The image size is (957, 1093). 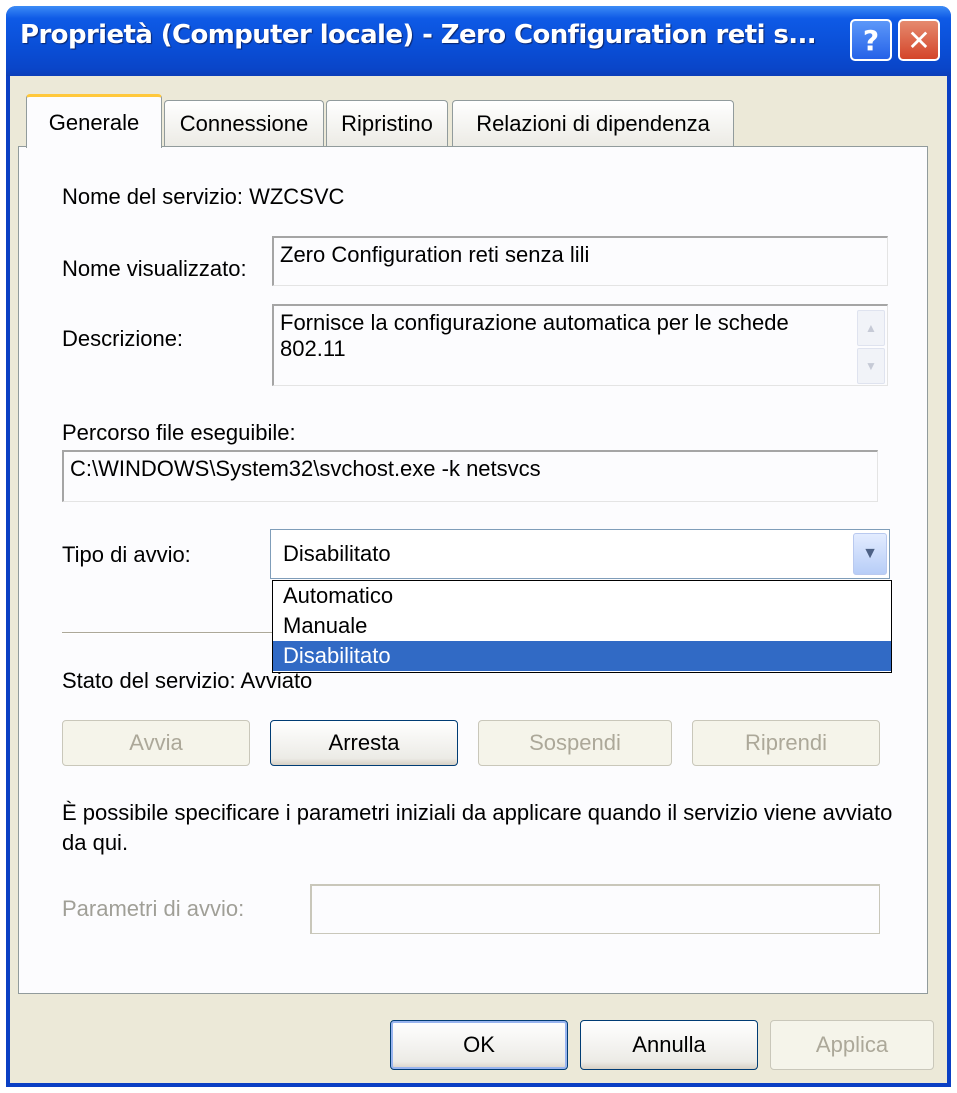 I want to click on dropdown-option-automatico: Automatico, so click(x=582, y=596).